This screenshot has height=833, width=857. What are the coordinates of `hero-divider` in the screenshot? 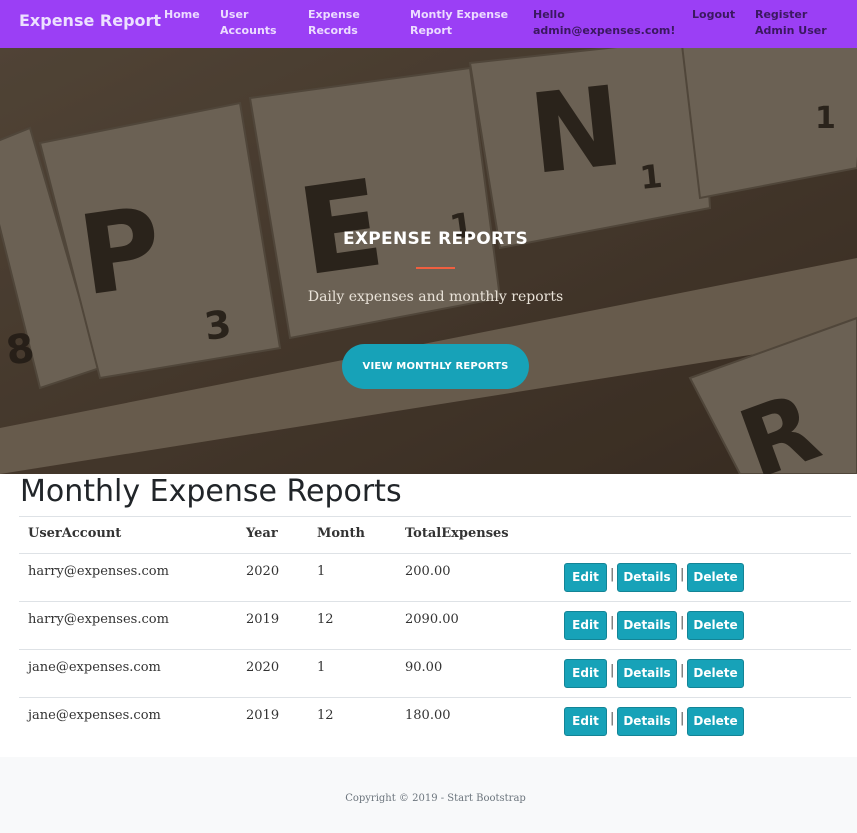 It's located at (435, 268).